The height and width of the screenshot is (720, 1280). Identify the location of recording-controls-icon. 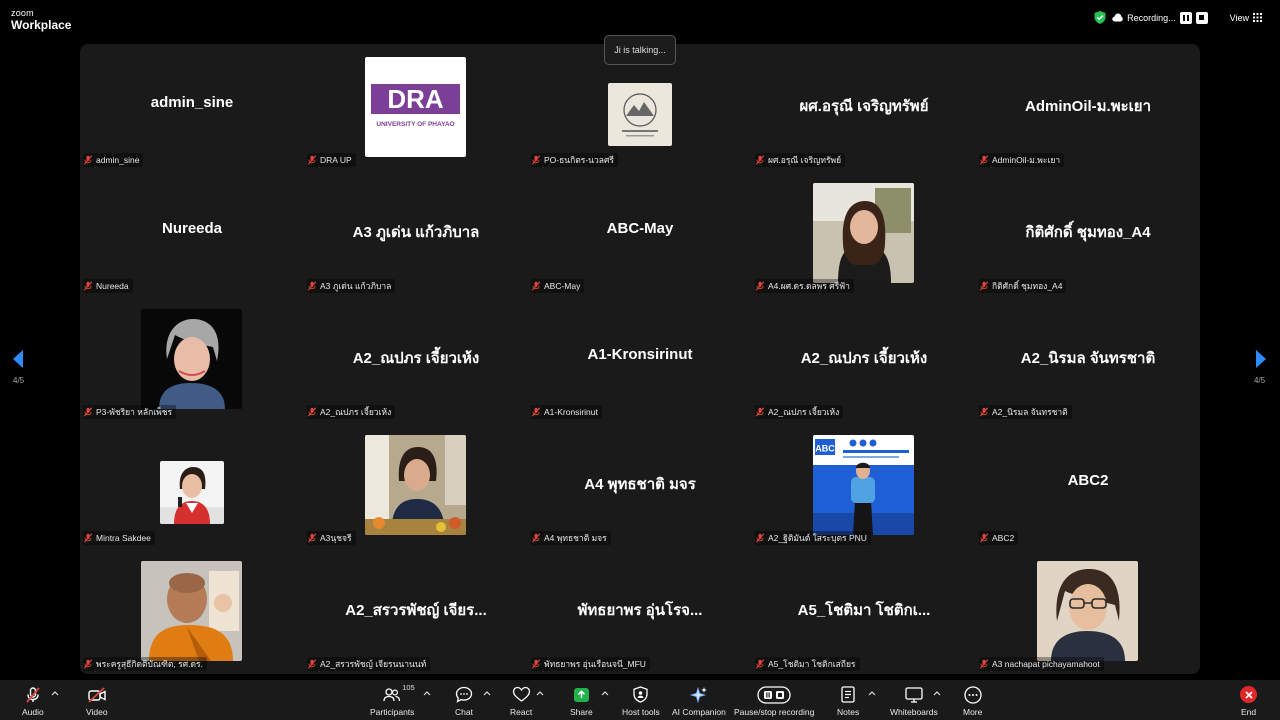
(774, 694).